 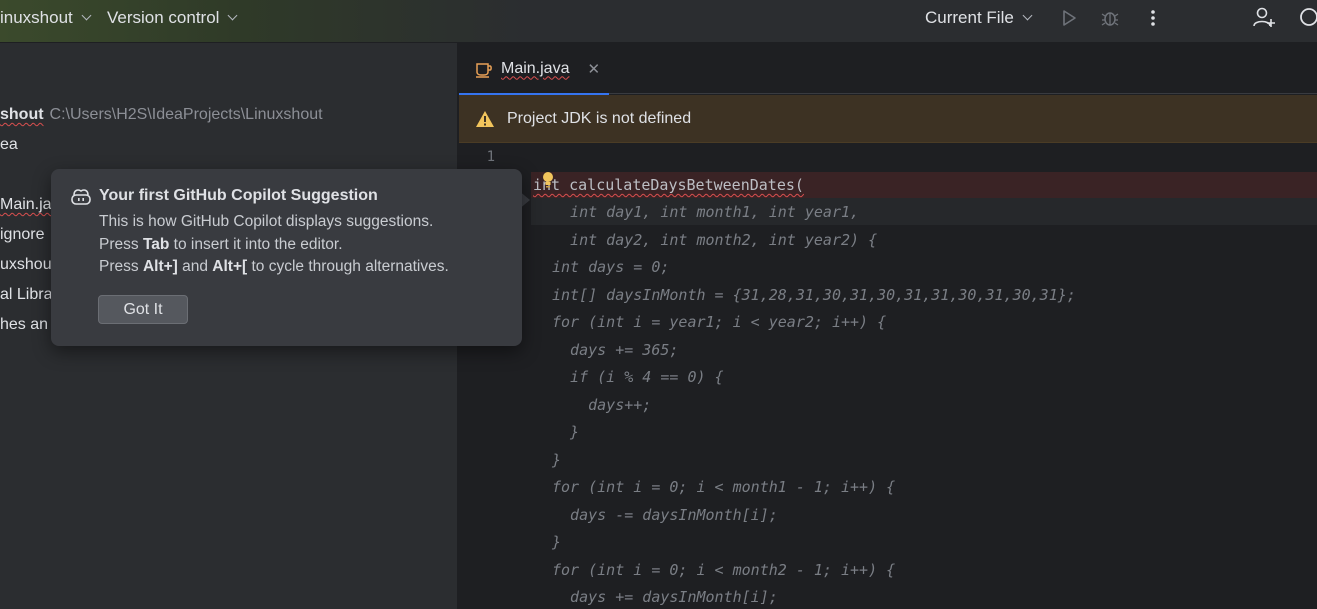 I want to click on project-selector: inuxshout, so click(x=46, y=17).